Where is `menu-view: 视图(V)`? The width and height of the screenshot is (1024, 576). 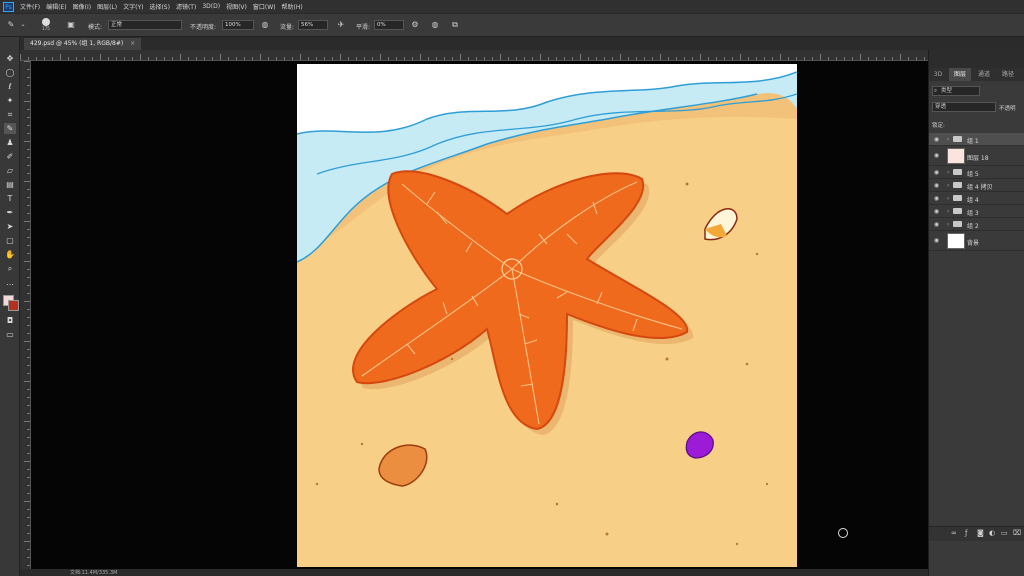
menu-view: 视图(V) is located at coordinates (236, 6).